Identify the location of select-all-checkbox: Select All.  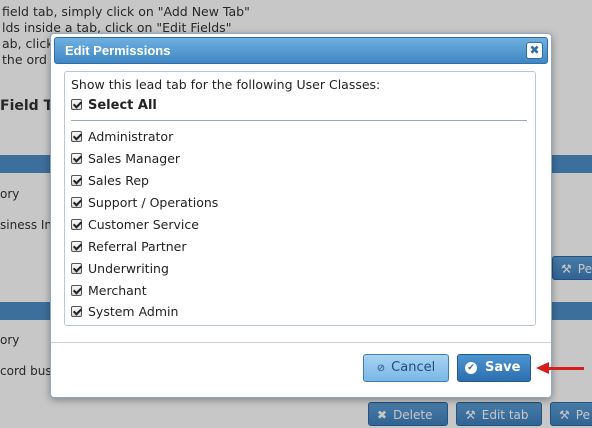
(114, 105).